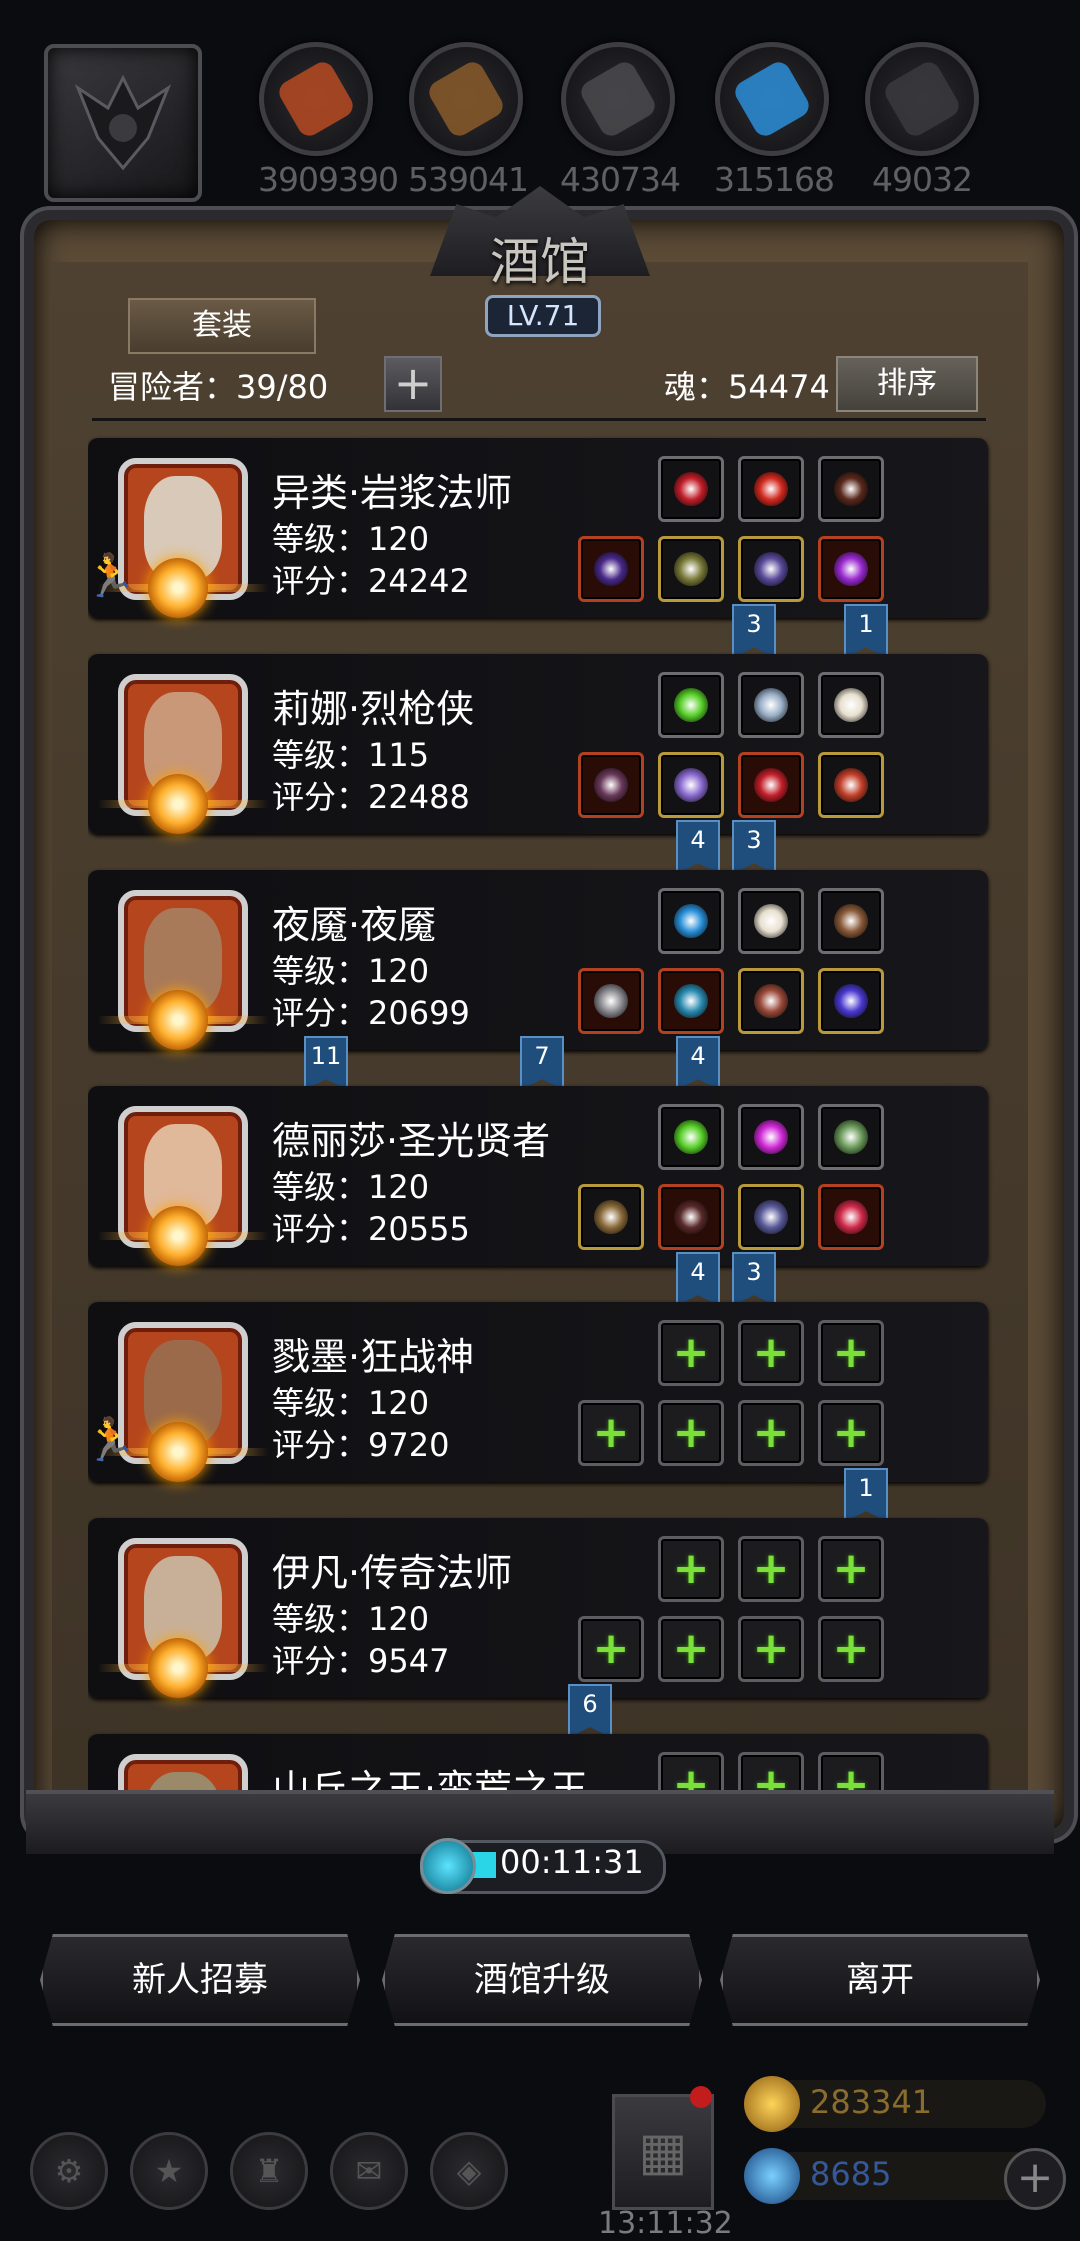  Describe the element at coordinates (922, 99) in the screenshot. I see `steel-icon` at that location.